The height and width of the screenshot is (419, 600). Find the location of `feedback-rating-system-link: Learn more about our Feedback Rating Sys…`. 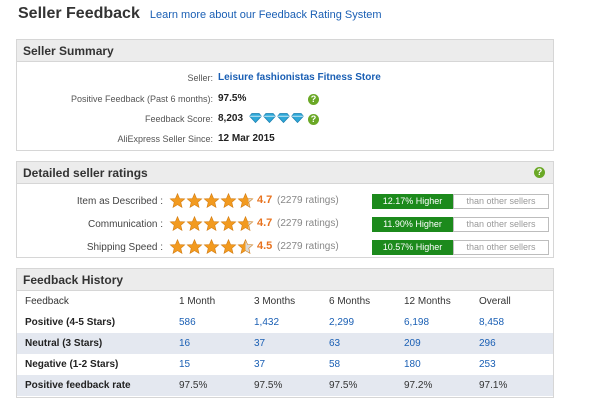

feedback-rating-system-link: Learn more about our Feedback Rating Sys… is located at coordinates (266, 15).